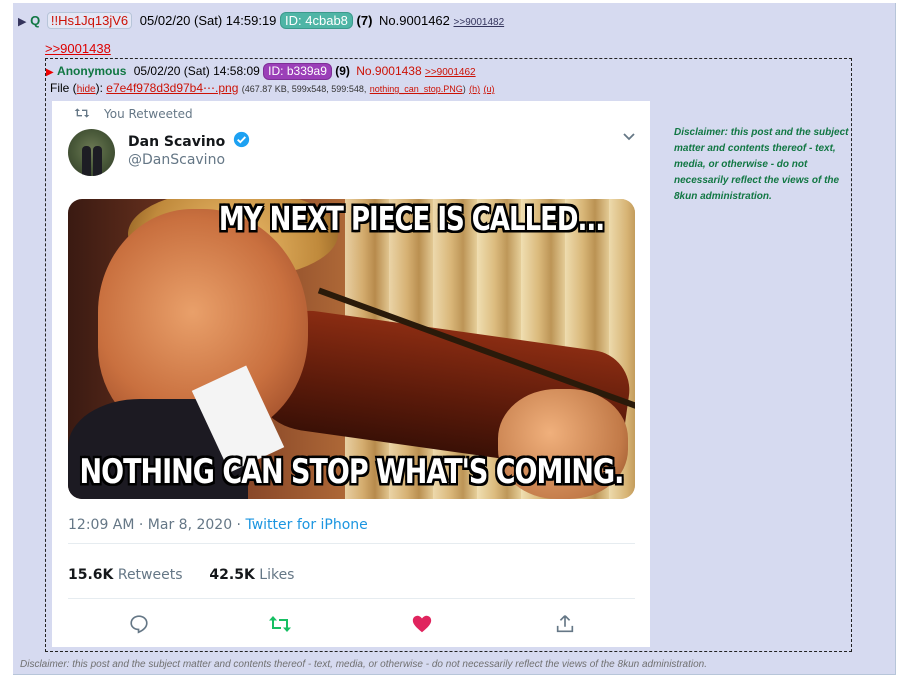 The width and height of the screenshot is (903, 685). I want to click on poster-id-badge: ID: 4cbab8, so click(316, 20).